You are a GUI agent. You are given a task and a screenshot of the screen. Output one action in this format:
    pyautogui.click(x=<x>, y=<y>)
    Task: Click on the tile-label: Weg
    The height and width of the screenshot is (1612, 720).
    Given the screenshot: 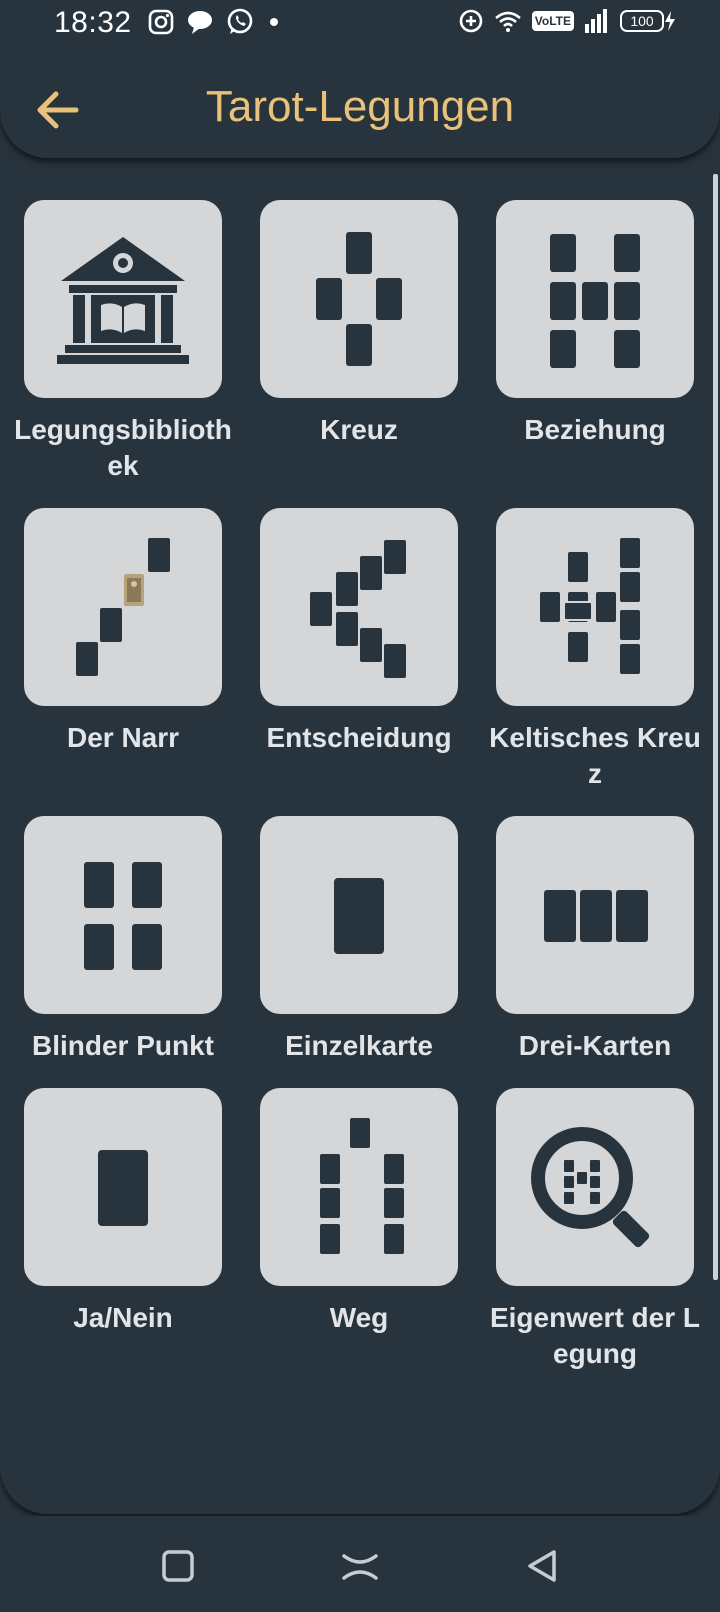 What is the action you would take?
    pyautogui.click(x=359, y=1317)
    